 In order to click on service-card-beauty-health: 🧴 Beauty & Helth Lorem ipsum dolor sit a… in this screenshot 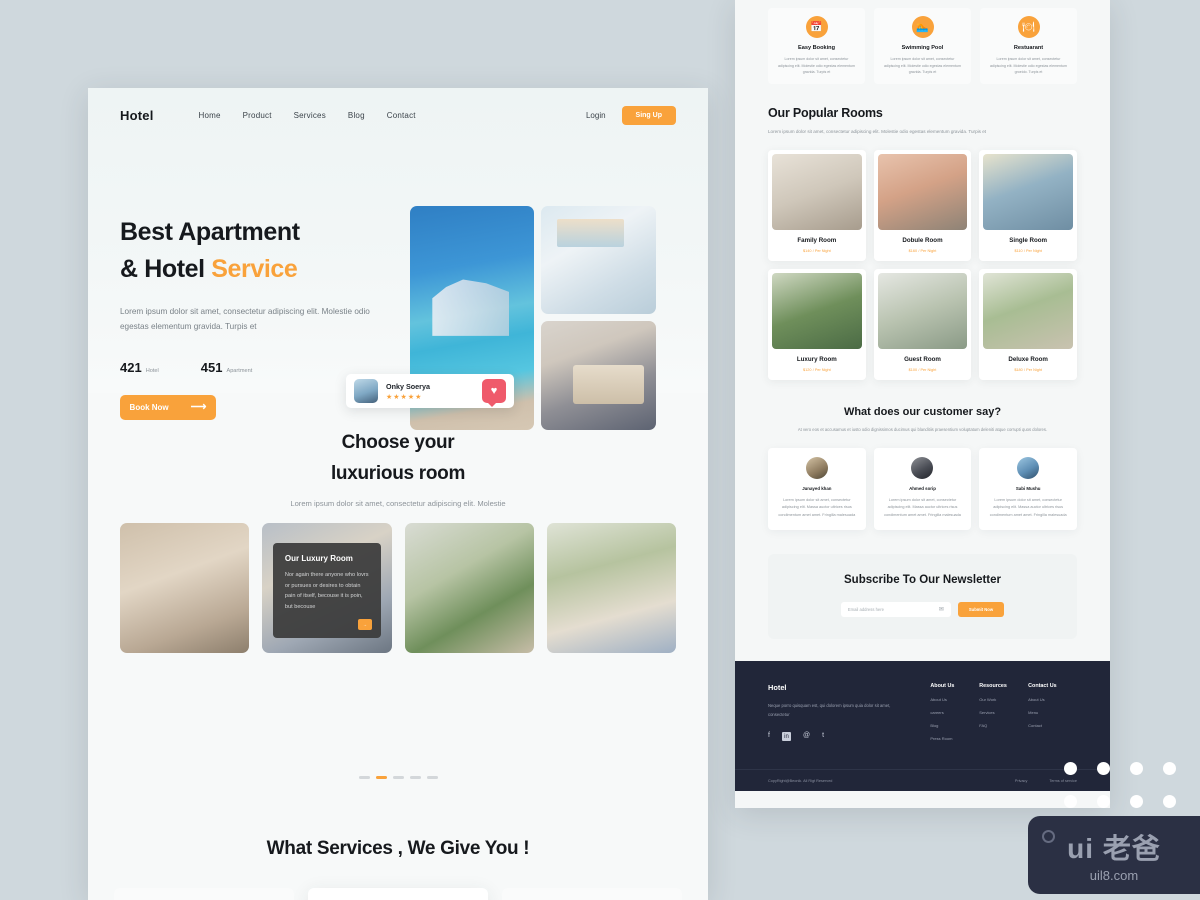, I will do `click(398, 894)`.